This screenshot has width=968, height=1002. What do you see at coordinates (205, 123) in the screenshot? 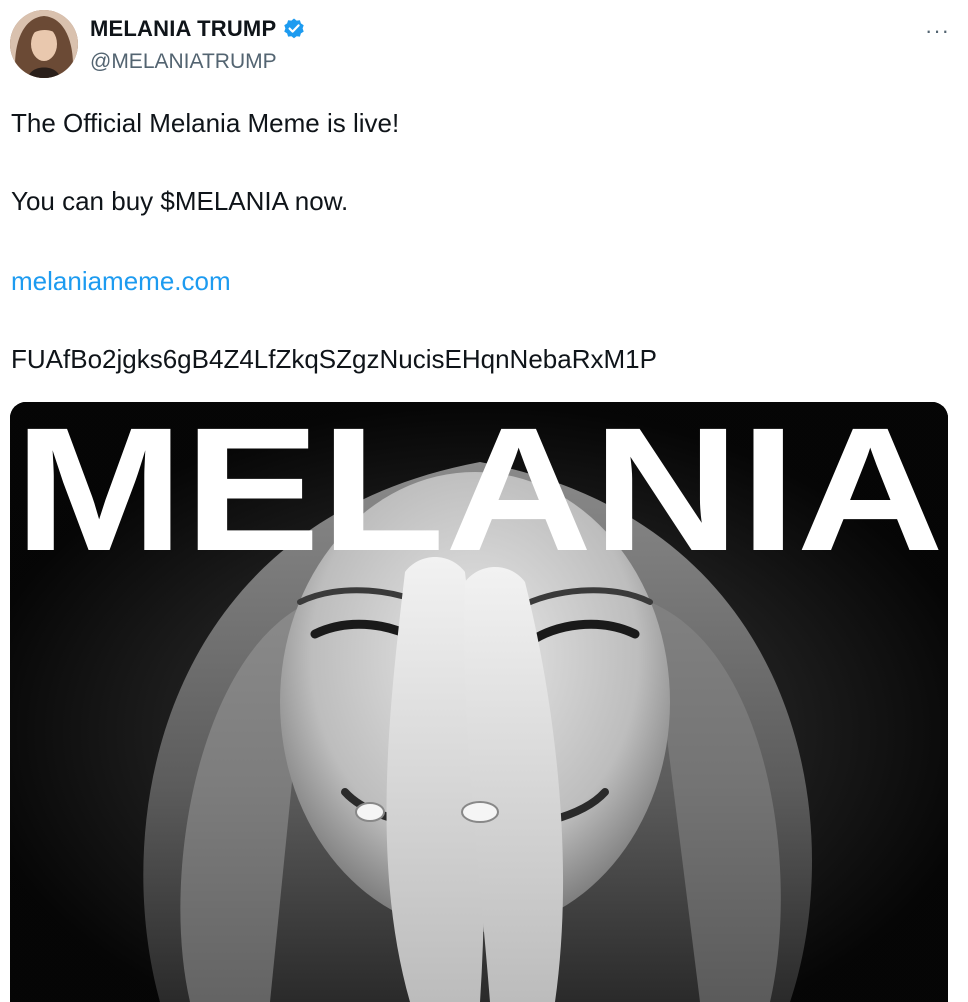
I see `tweet-text-line-1: The Official Melania Meme is live!` at bounding box center [205, 123].